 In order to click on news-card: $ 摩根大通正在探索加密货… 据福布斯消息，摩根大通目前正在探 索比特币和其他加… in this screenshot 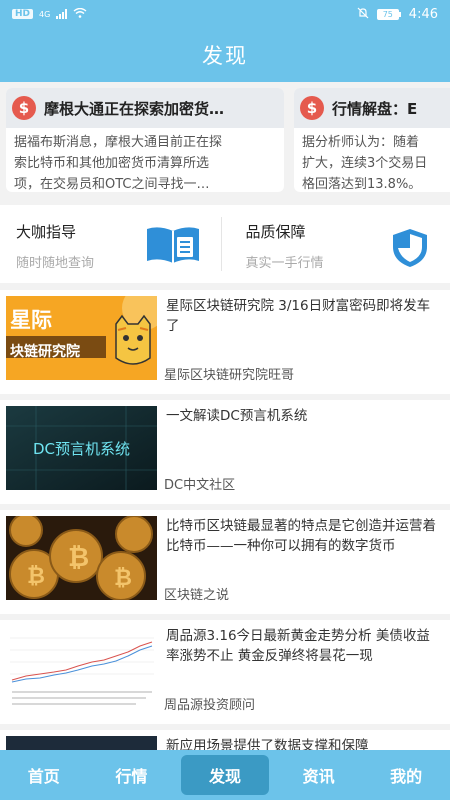, I will do `click(145, 140)`.